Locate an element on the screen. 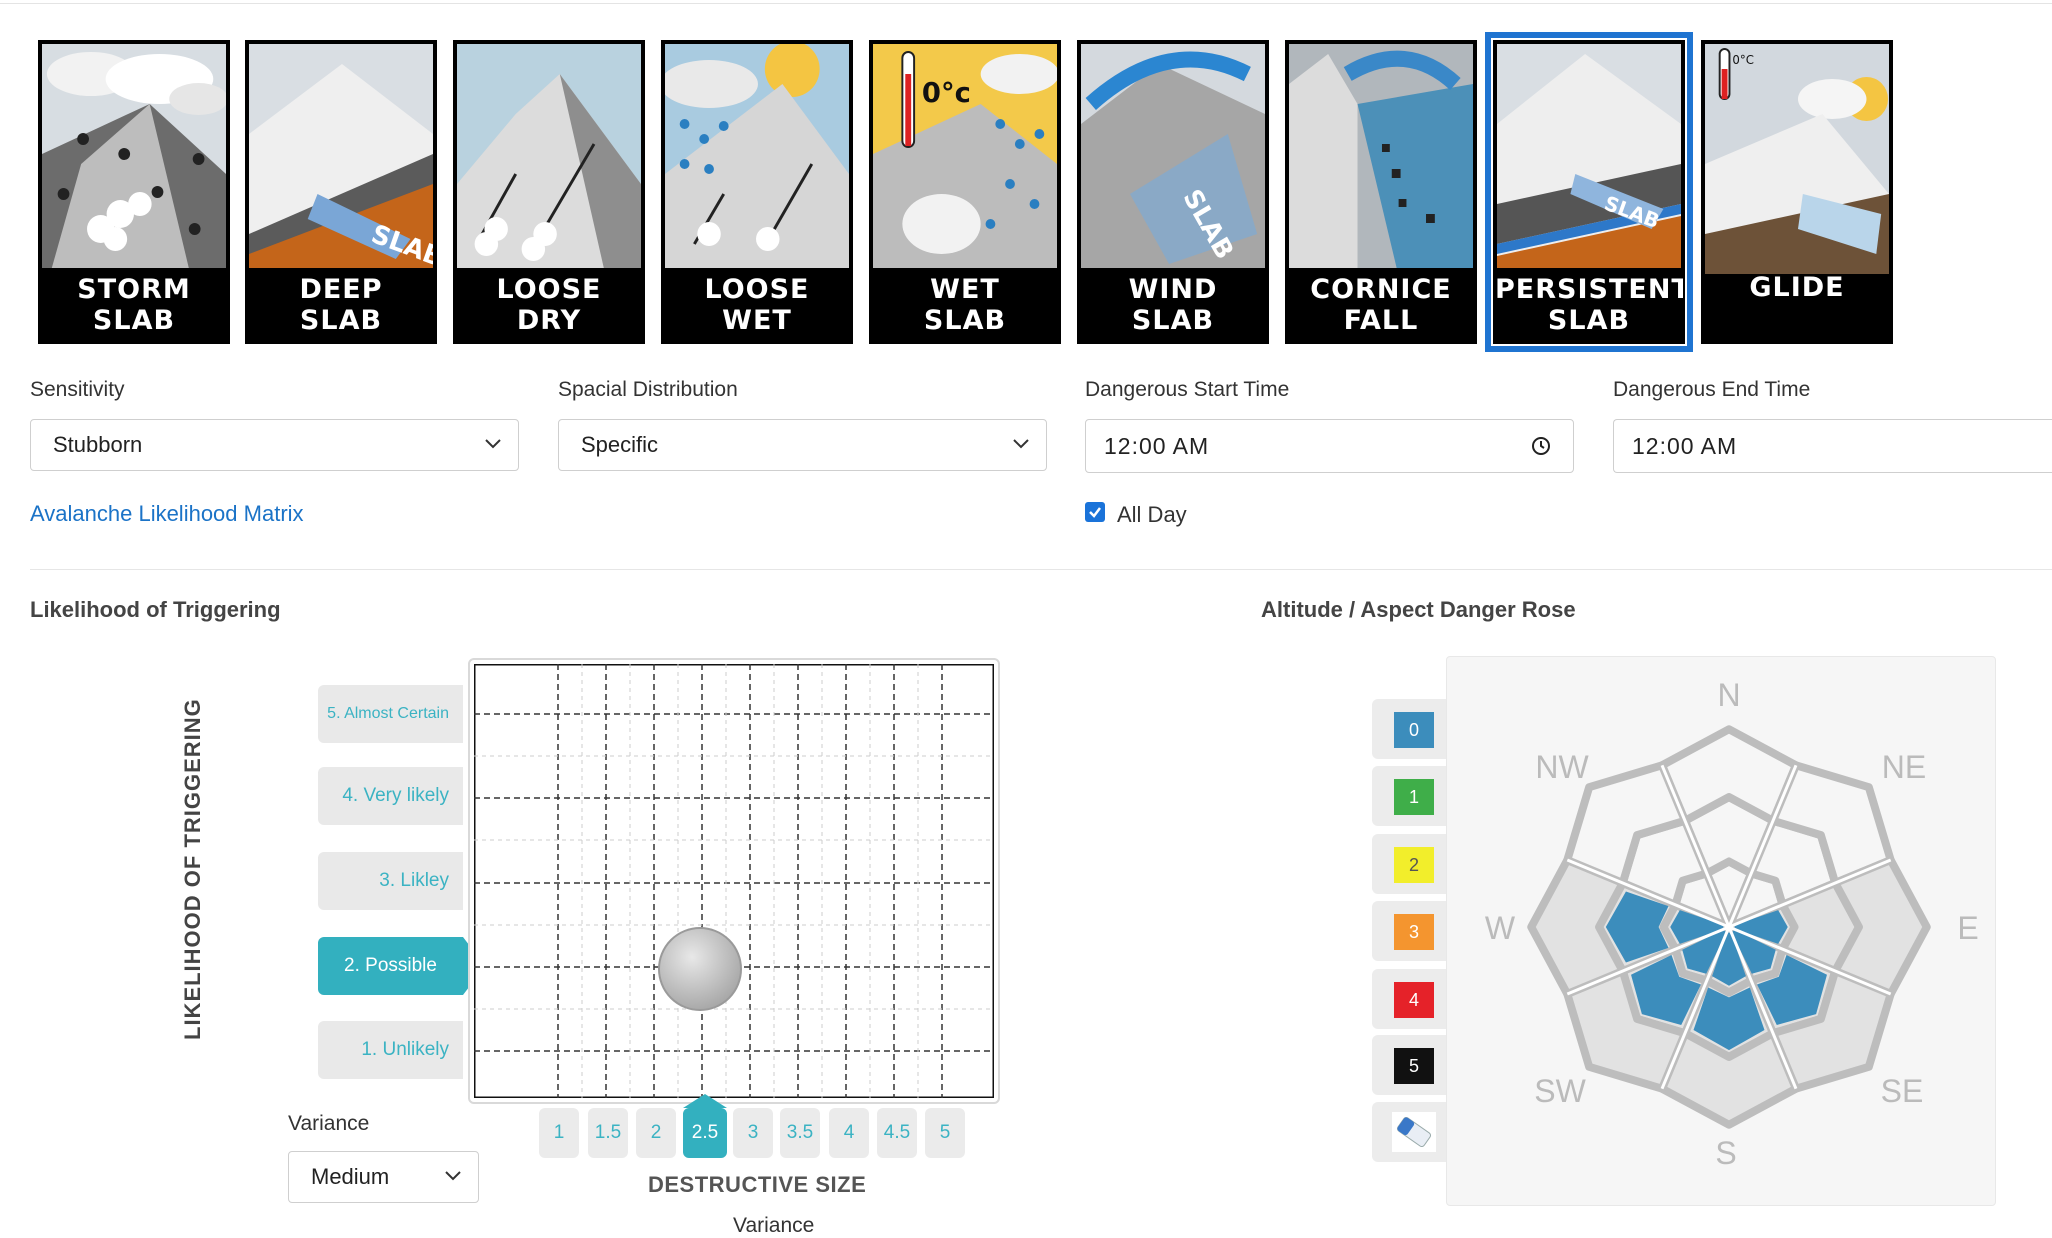  wet-slab-illustration: 0°c is located at coordinates (965, 156).